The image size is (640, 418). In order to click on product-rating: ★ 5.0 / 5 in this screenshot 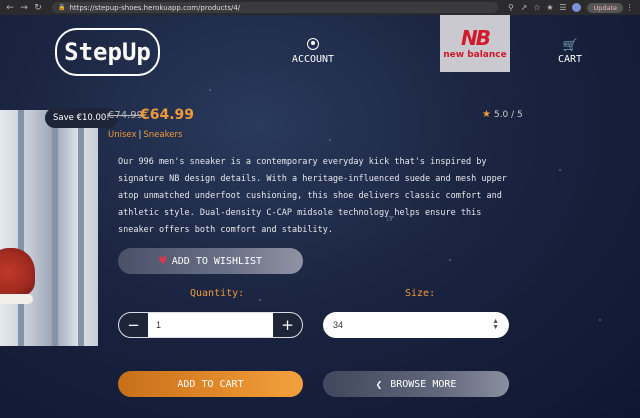, I will do `click(502, 114)`.